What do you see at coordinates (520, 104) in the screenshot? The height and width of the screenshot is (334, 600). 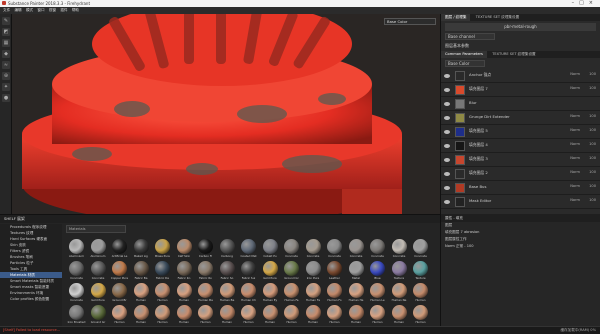 I see `layer-row: Blur` at bounding box center [520, 104].